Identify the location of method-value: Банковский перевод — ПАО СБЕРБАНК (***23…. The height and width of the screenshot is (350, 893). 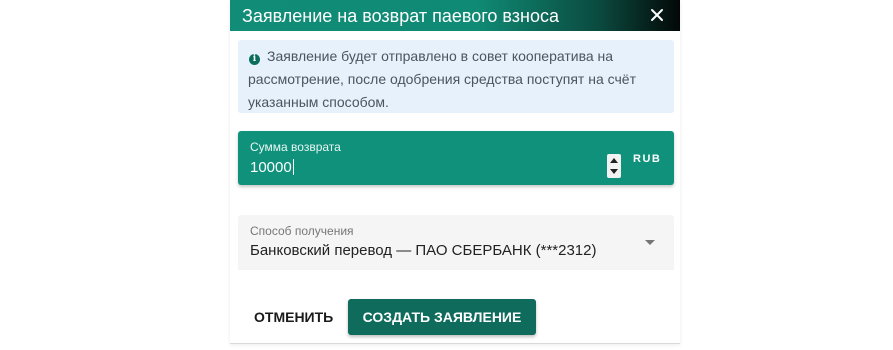
(423, 250).